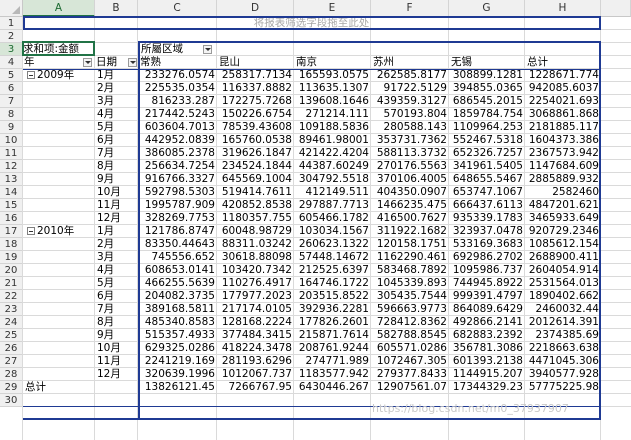 The height and width of the screenshot is (440, 631). Describe the element at coordinates (11, 361) in the screenshot. I see `row-header-27: 27` at that location.